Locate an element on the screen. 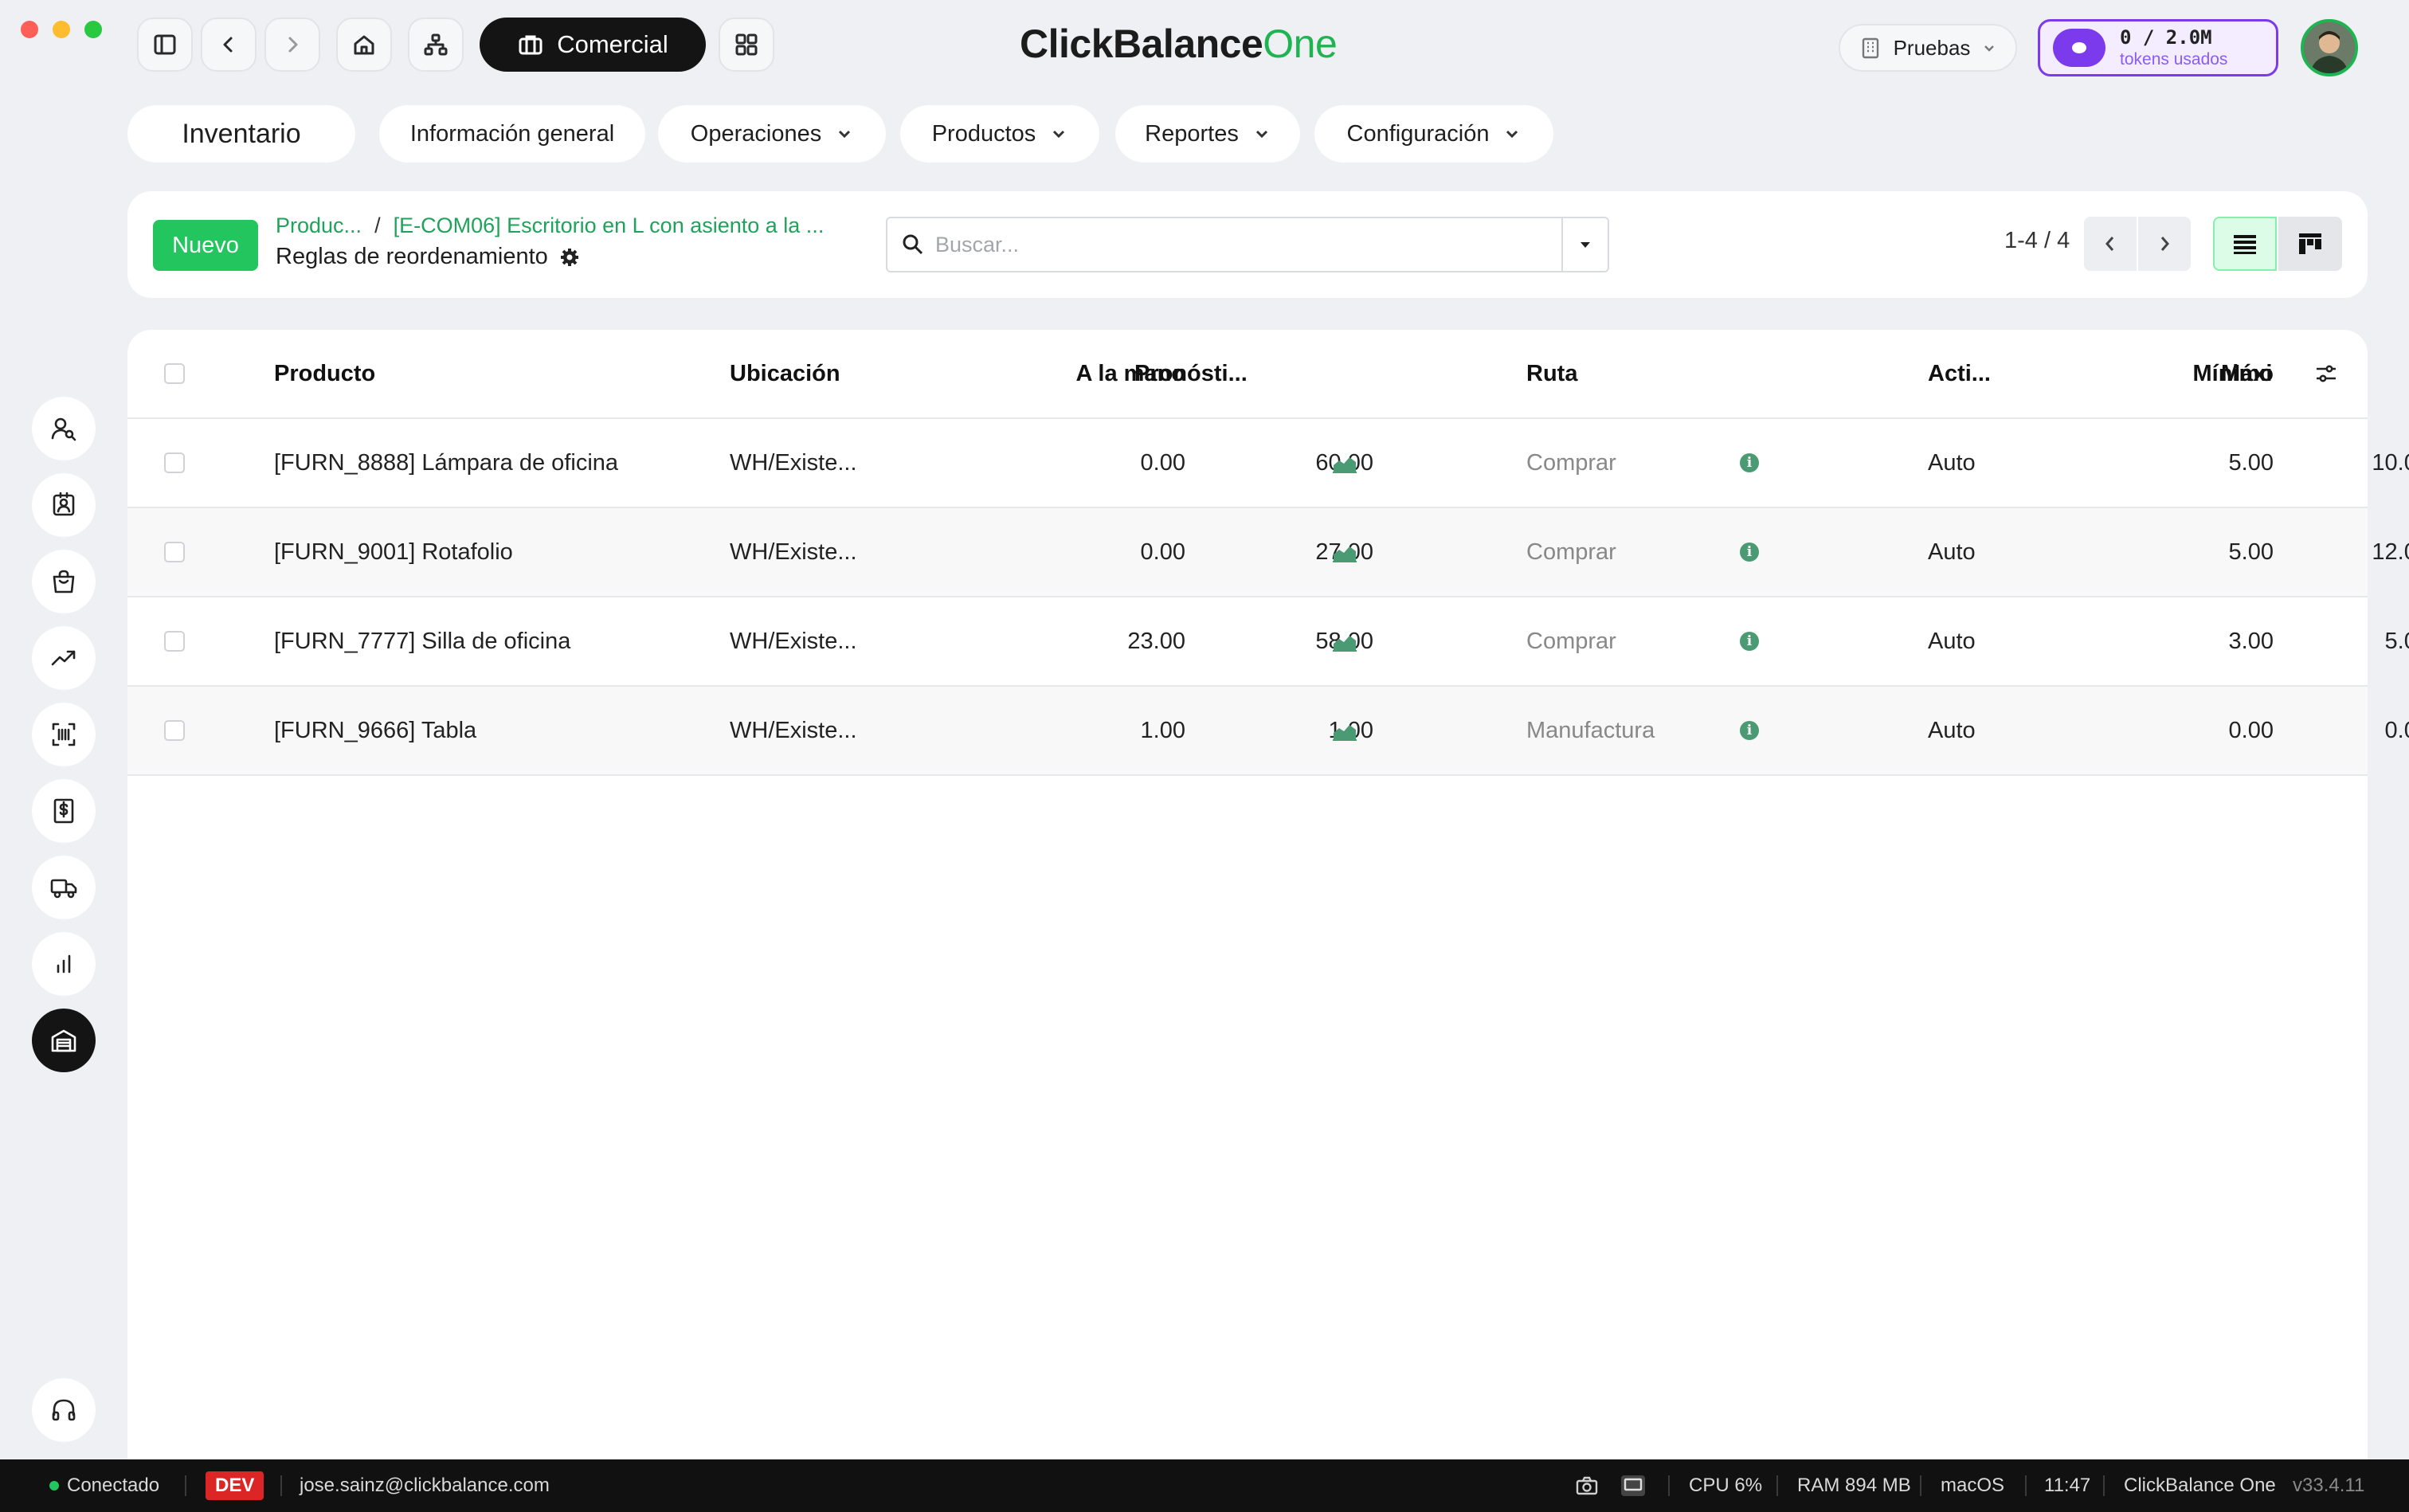 This screenshot has height=1512, width=2409. list-view-button is located at coordinates (2245, 244).